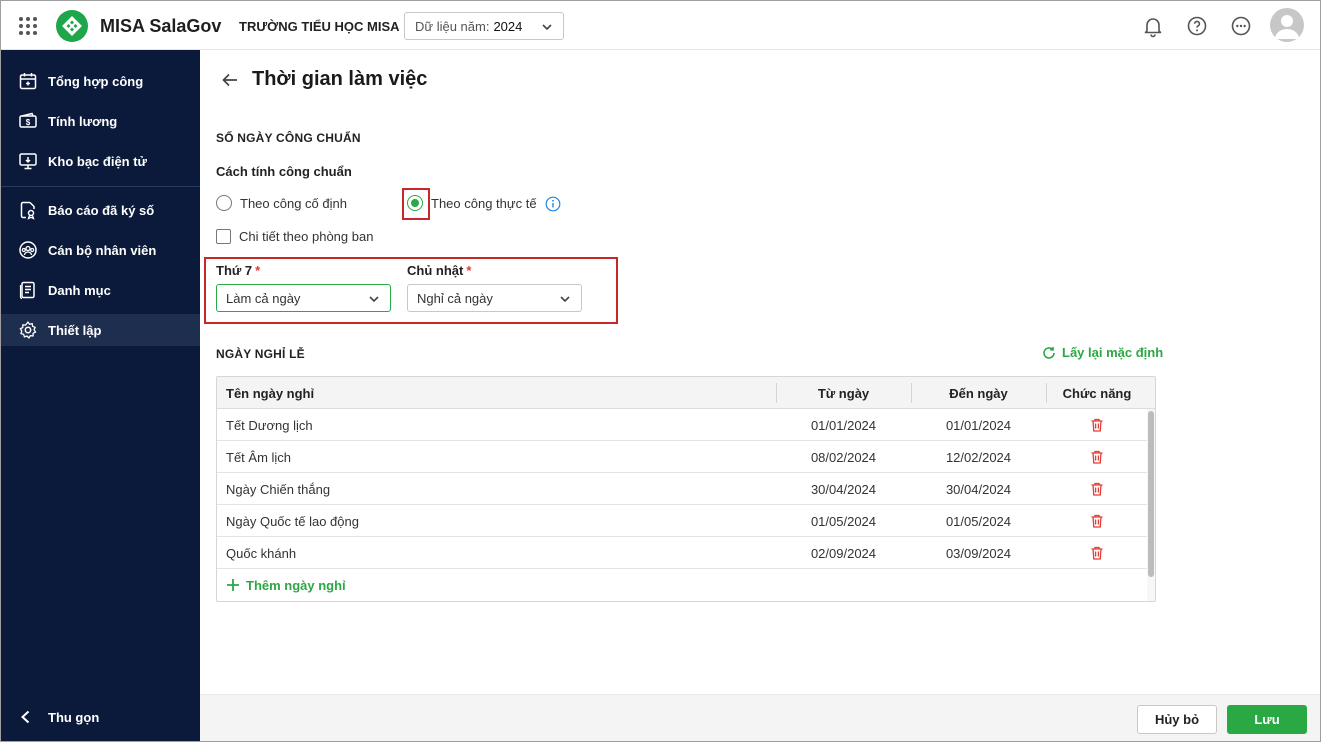  I want to click on year-select: Dữ liệu năm: 2024, so click(484, 26).